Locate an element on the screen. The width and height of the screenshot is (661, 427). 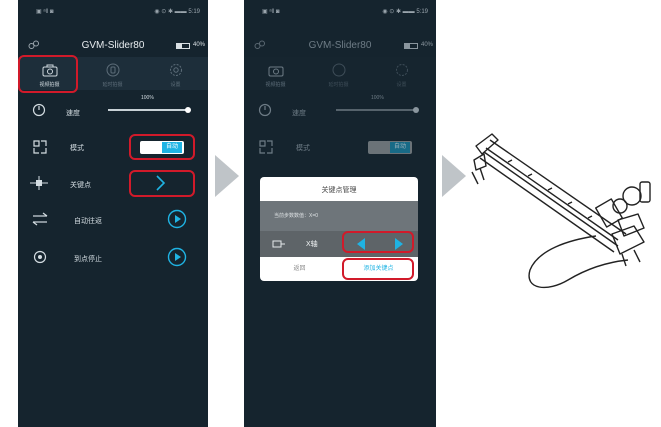
speed-slider-thumb is located at coordinates (188, 110).